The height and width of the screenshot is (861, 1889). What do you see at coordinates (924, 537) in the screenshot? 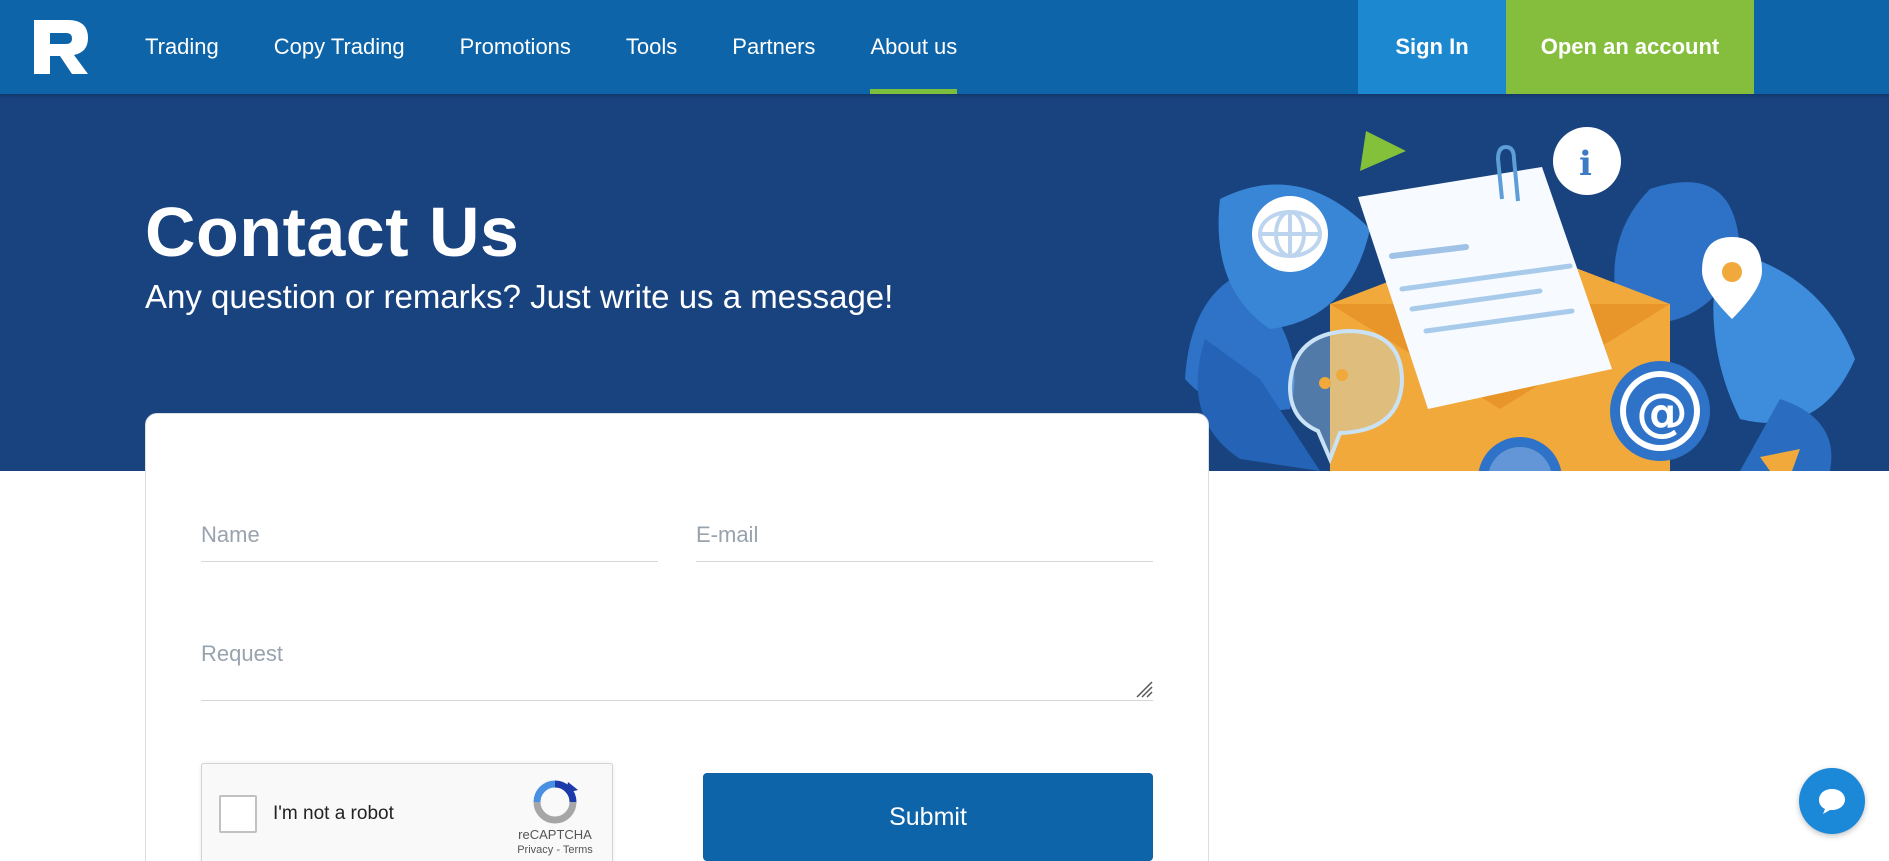
I see `email-field: E-mail` at bounding box center [924, 537].